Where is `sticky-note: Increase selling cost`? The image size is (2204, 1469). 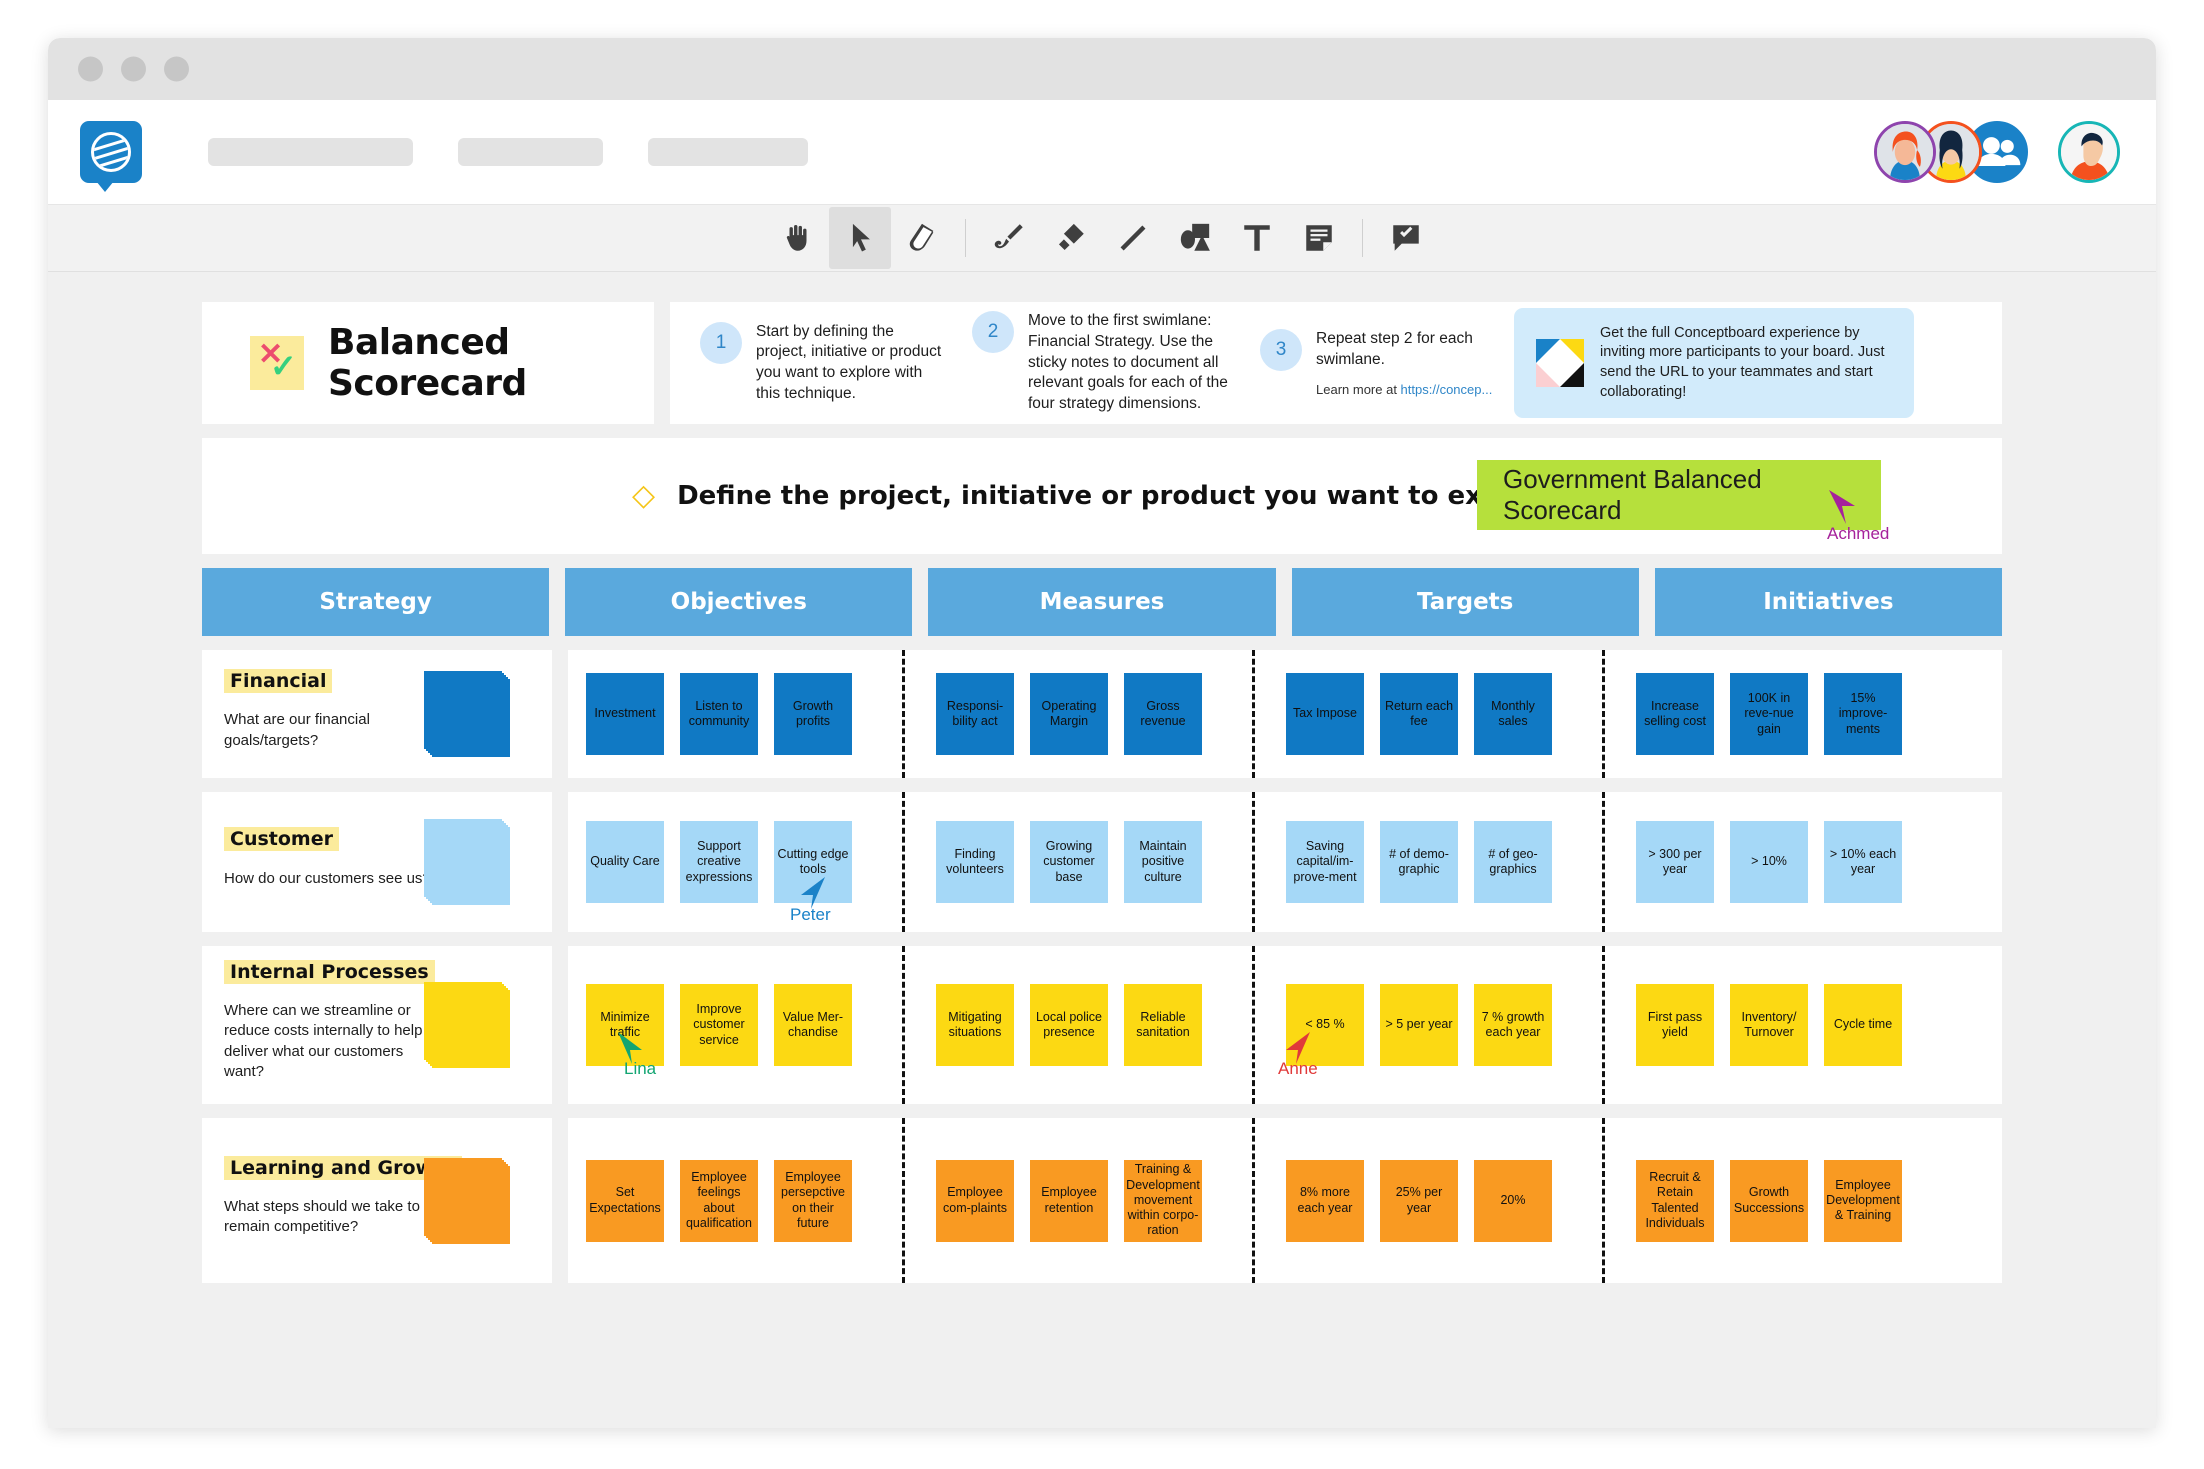 sticky-note: Increase selling cost is located at coordinates (1675, 714).